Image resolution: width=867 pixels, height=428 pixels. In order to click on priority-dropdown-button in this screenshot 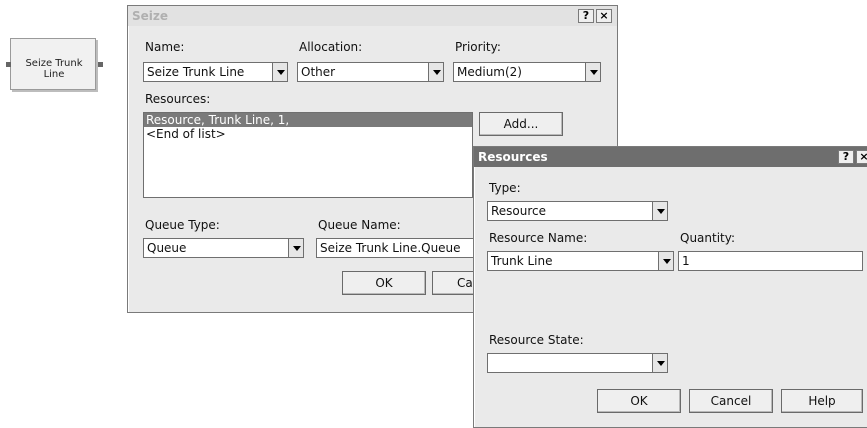, I will do `click(593, 72)`.